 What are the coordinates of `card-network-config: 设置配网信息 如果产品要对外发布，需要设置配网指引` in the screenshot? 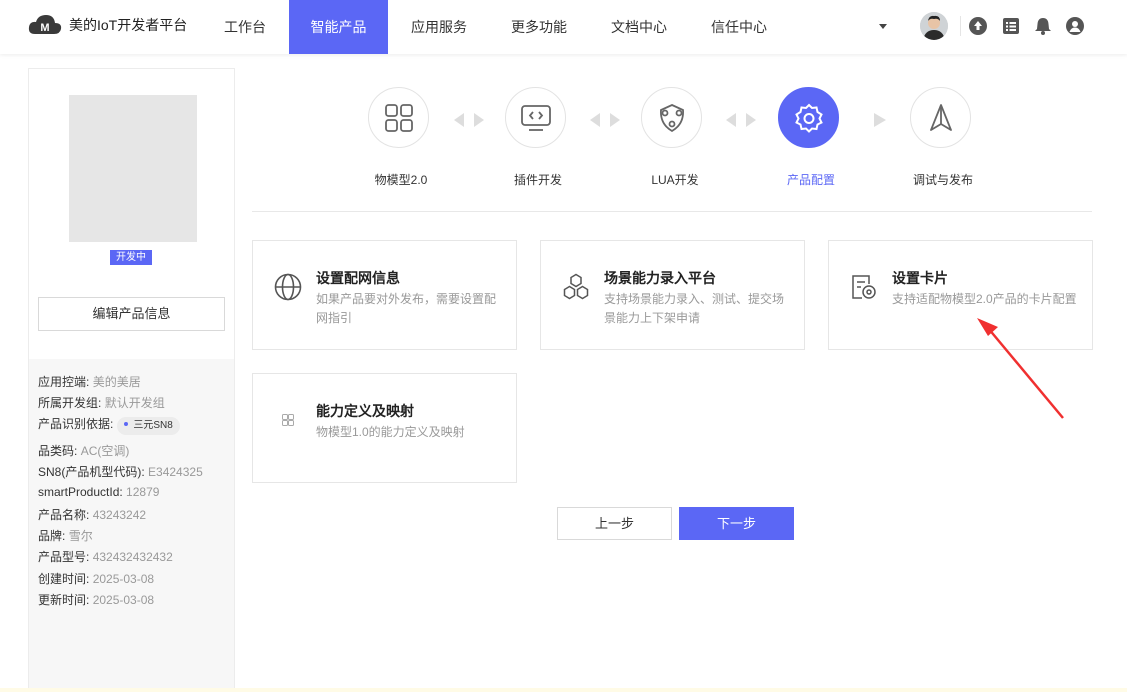 It's located at (384, 295).